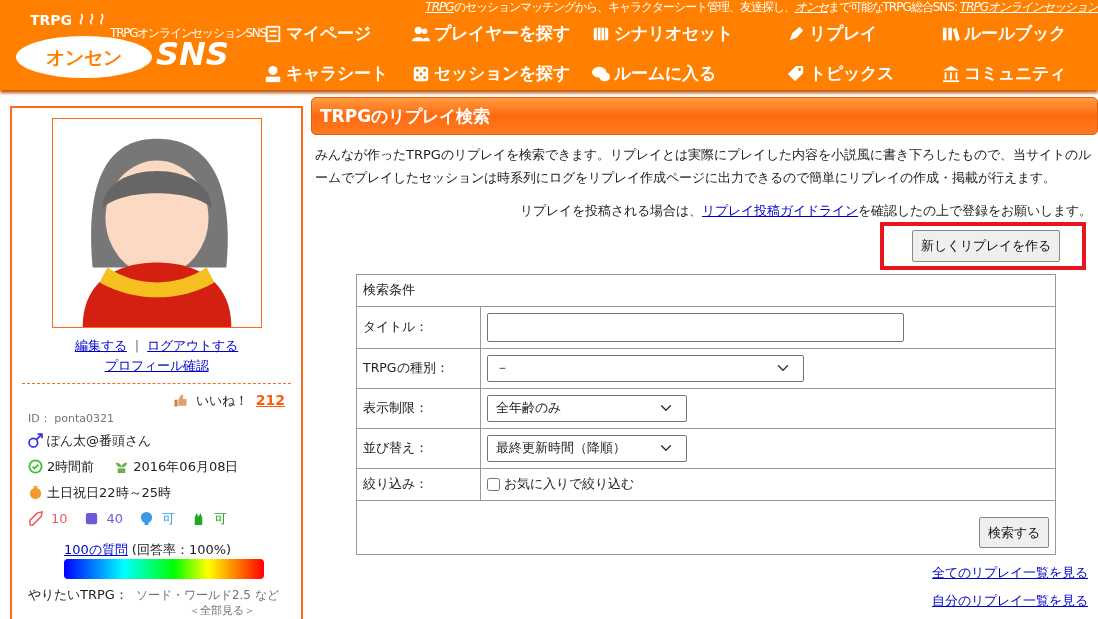 The image size is (1098, 619). Describe the element at coordinates (840, 74) in the screenshot. I see `nav-link: トピックス` at that location.